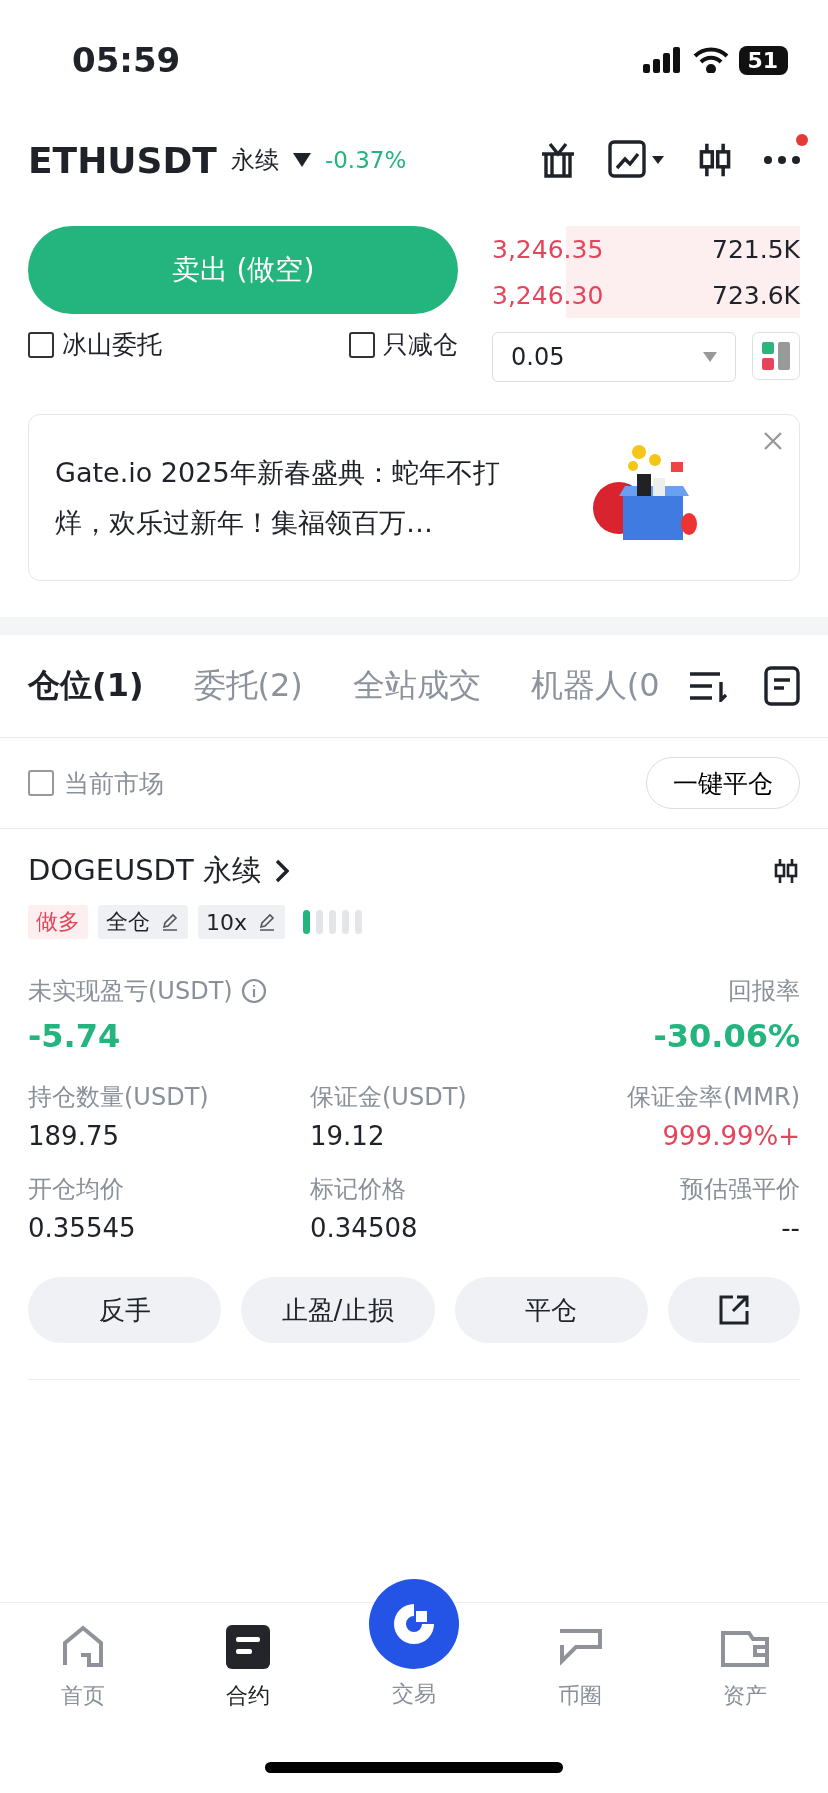 Image resolution: width=828 pixels, height=1793 pixels. Describe the element at coordinates (614, 357) in the screenshot. I see `depth-select: 0.05` at that location.